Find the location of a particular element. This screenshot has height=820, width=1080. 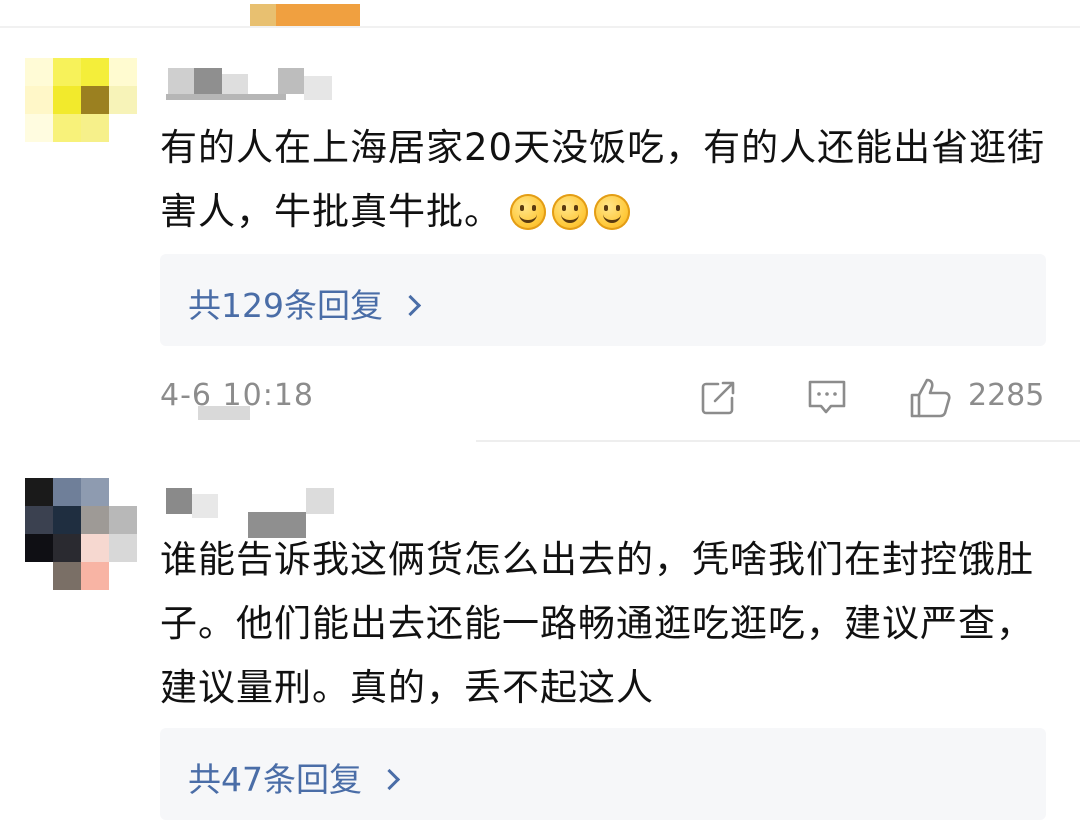

like-icon is located at coordinates (930, 398).